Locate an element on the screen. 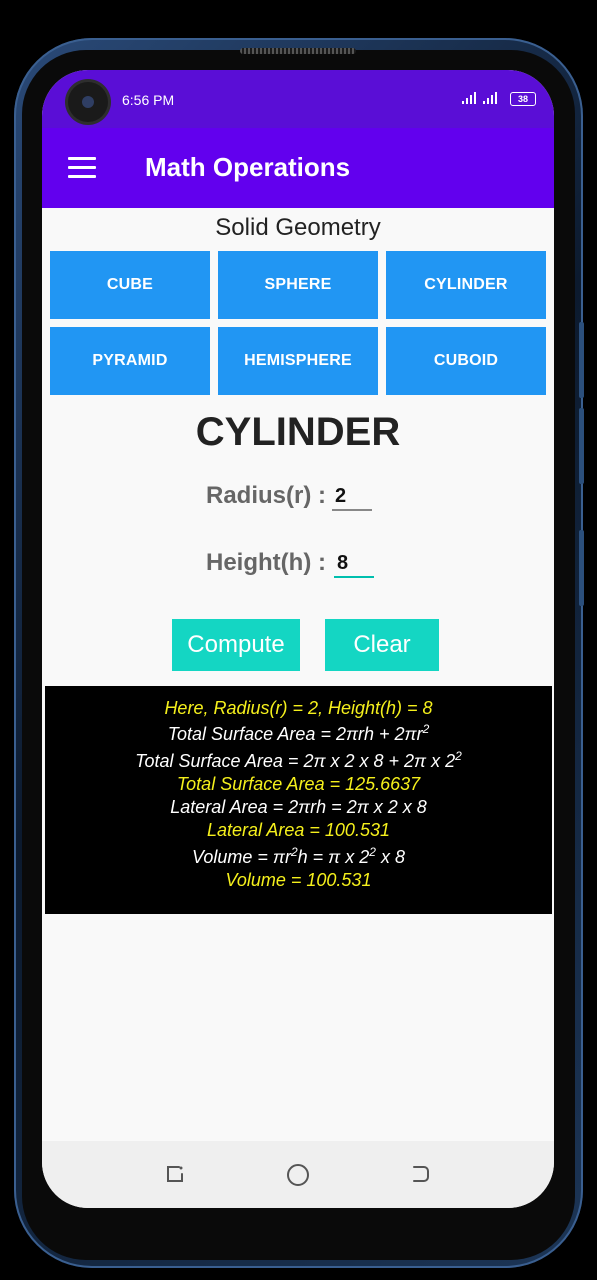 This screenshot has width=597, height=1280. pyramid-button: PYRAMID is located at coordinates (130, 361).